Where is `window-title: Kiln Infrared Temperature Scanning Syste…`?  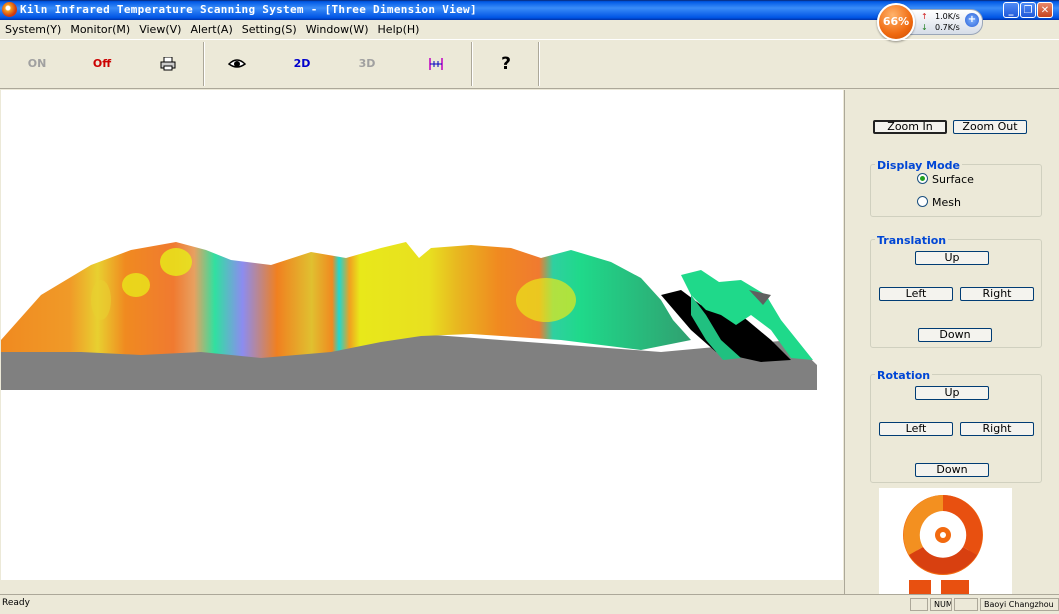
window-title: Kiln Infrared Temperature Scanning Syste… is located at coordinates (248, 9).